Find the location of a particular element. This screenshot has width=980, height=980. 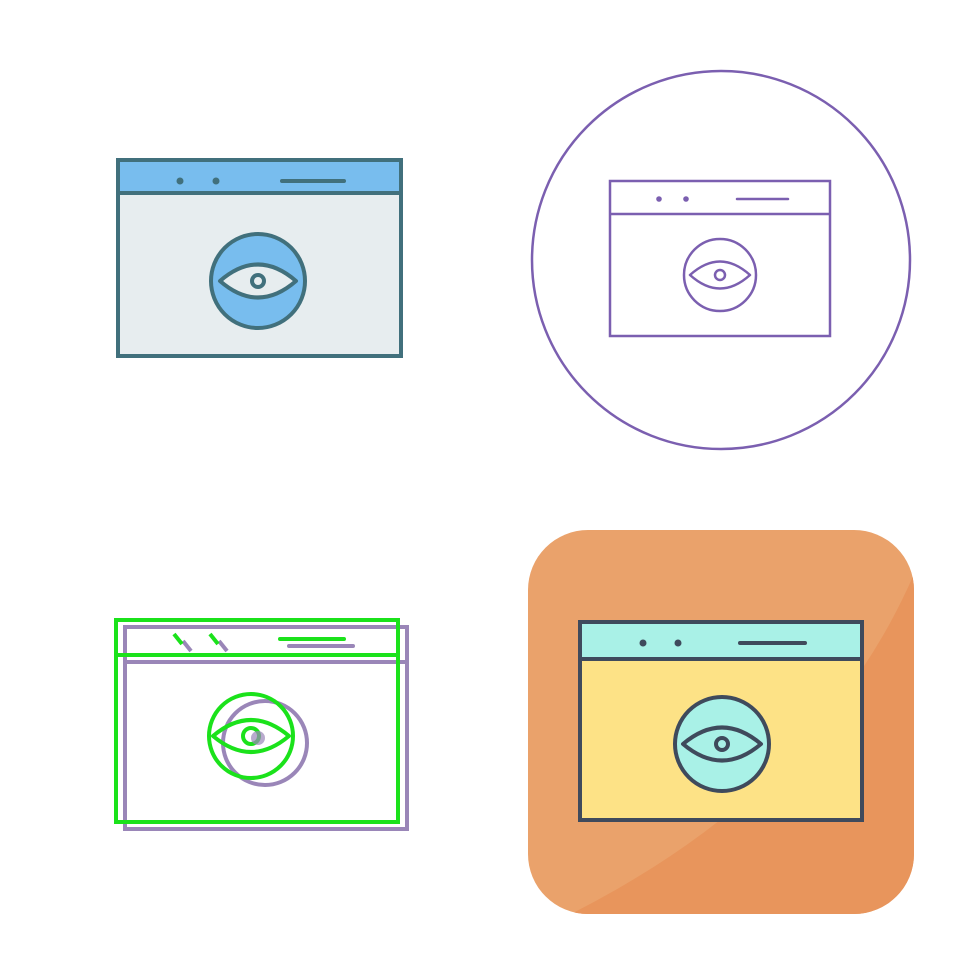

window-body is located at coordinates (720, 258).